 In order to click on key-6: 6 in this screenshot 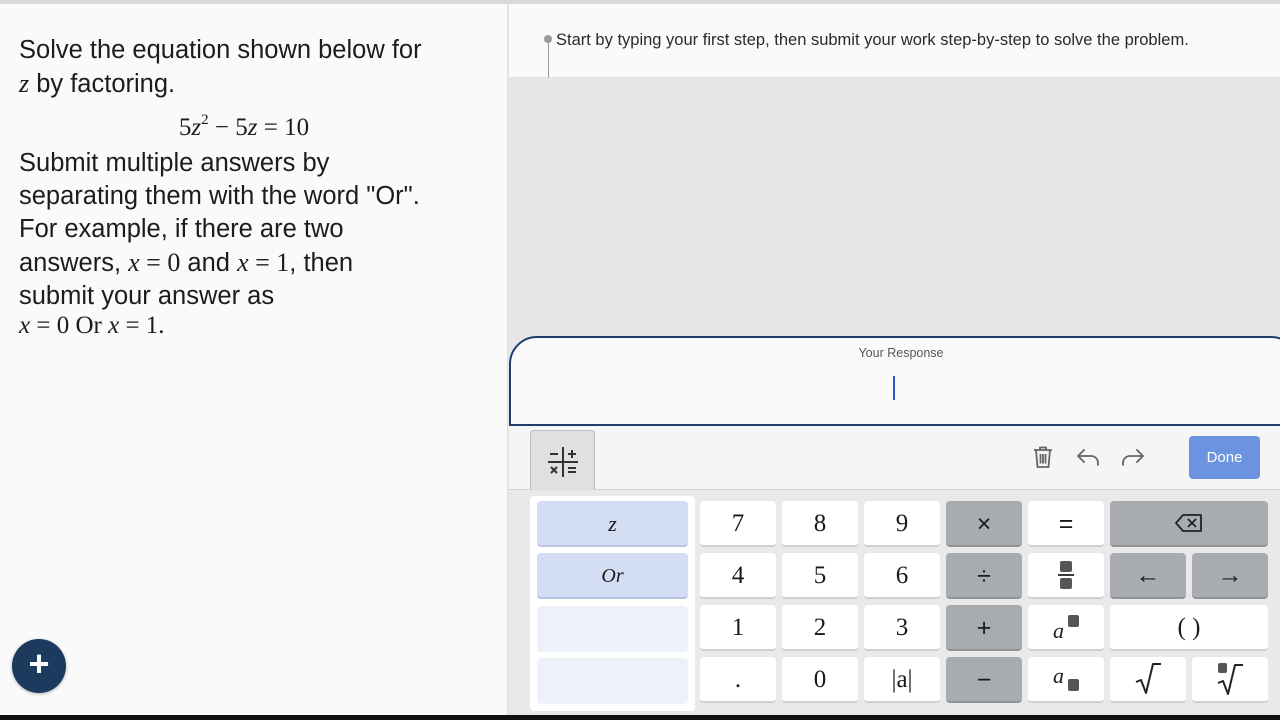, I will do `click(902, 576)`.